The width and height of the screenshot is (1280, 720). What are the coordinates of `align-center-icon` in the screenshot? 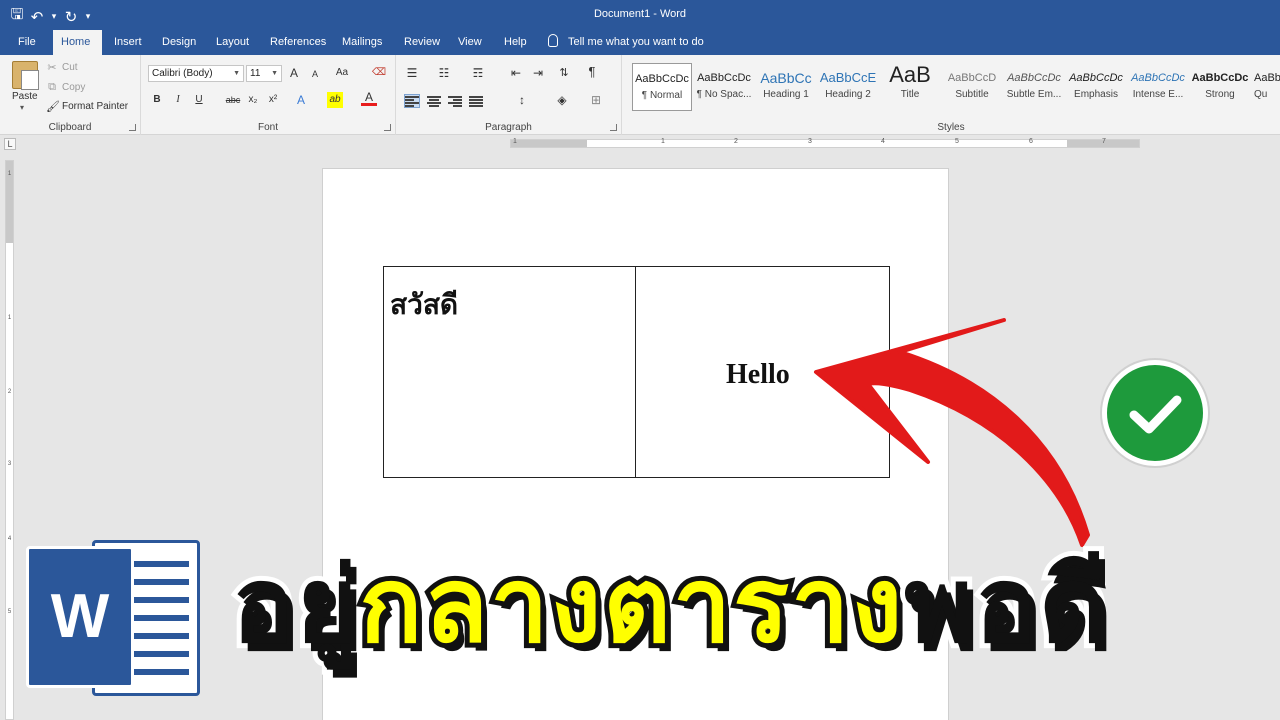 It's located at (434, 101).